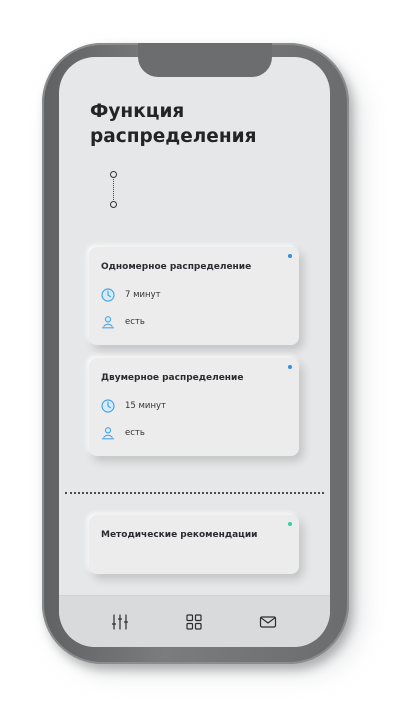  I want to click on duration-text: 7 минут, so click(143, 295).